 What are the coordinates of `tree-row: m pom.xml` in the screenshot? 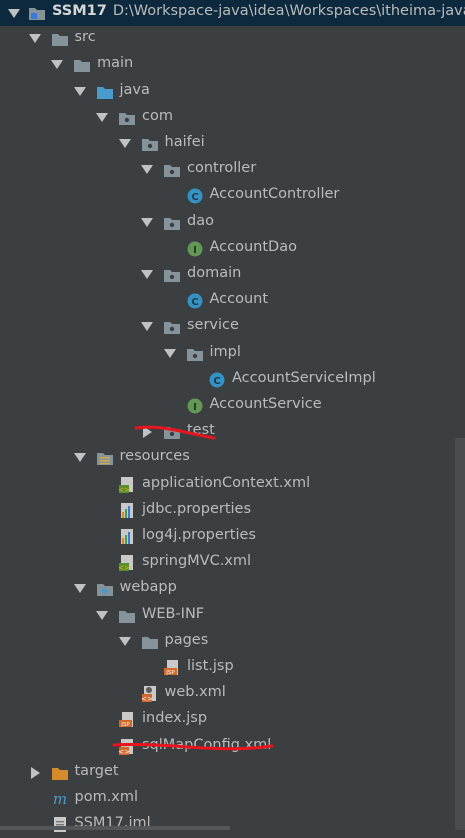 It's located at (232, 799).